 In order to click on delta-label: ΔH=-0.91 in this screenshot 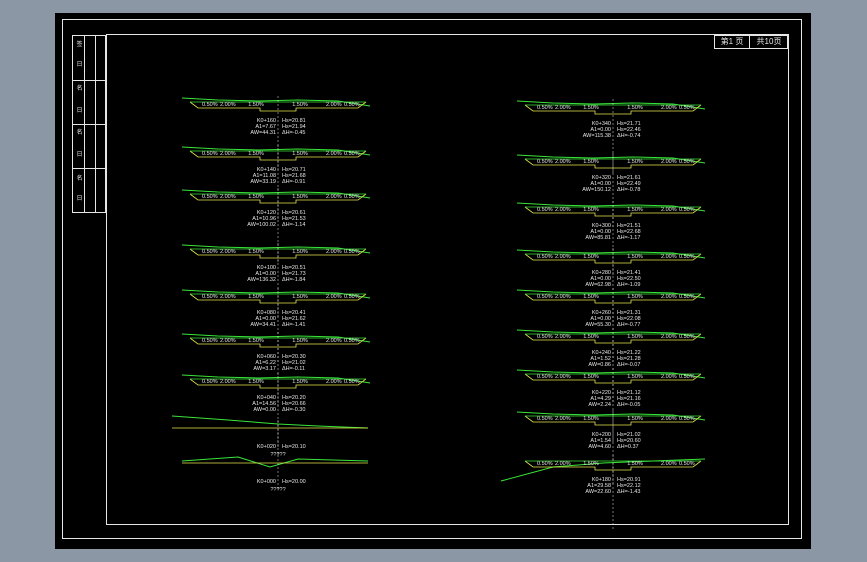, I will do `click(293, 182)`.